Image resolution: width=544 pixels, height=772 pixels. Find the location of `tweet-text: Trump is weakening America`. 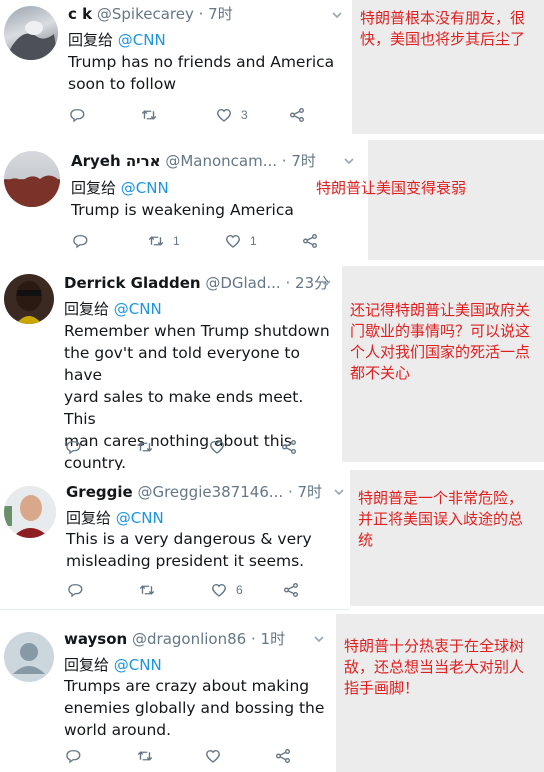

tweet-text: Trump is weakening America is located at coordinates (182, 210).